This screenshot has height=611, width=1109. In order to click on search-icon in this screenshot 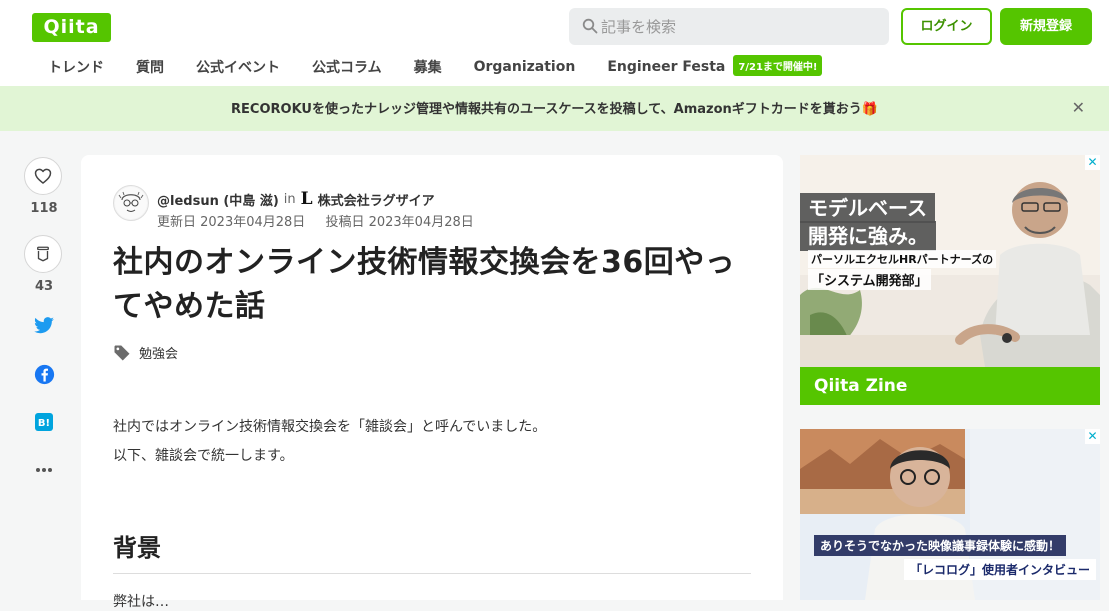, I will do `click(590, 26)`.